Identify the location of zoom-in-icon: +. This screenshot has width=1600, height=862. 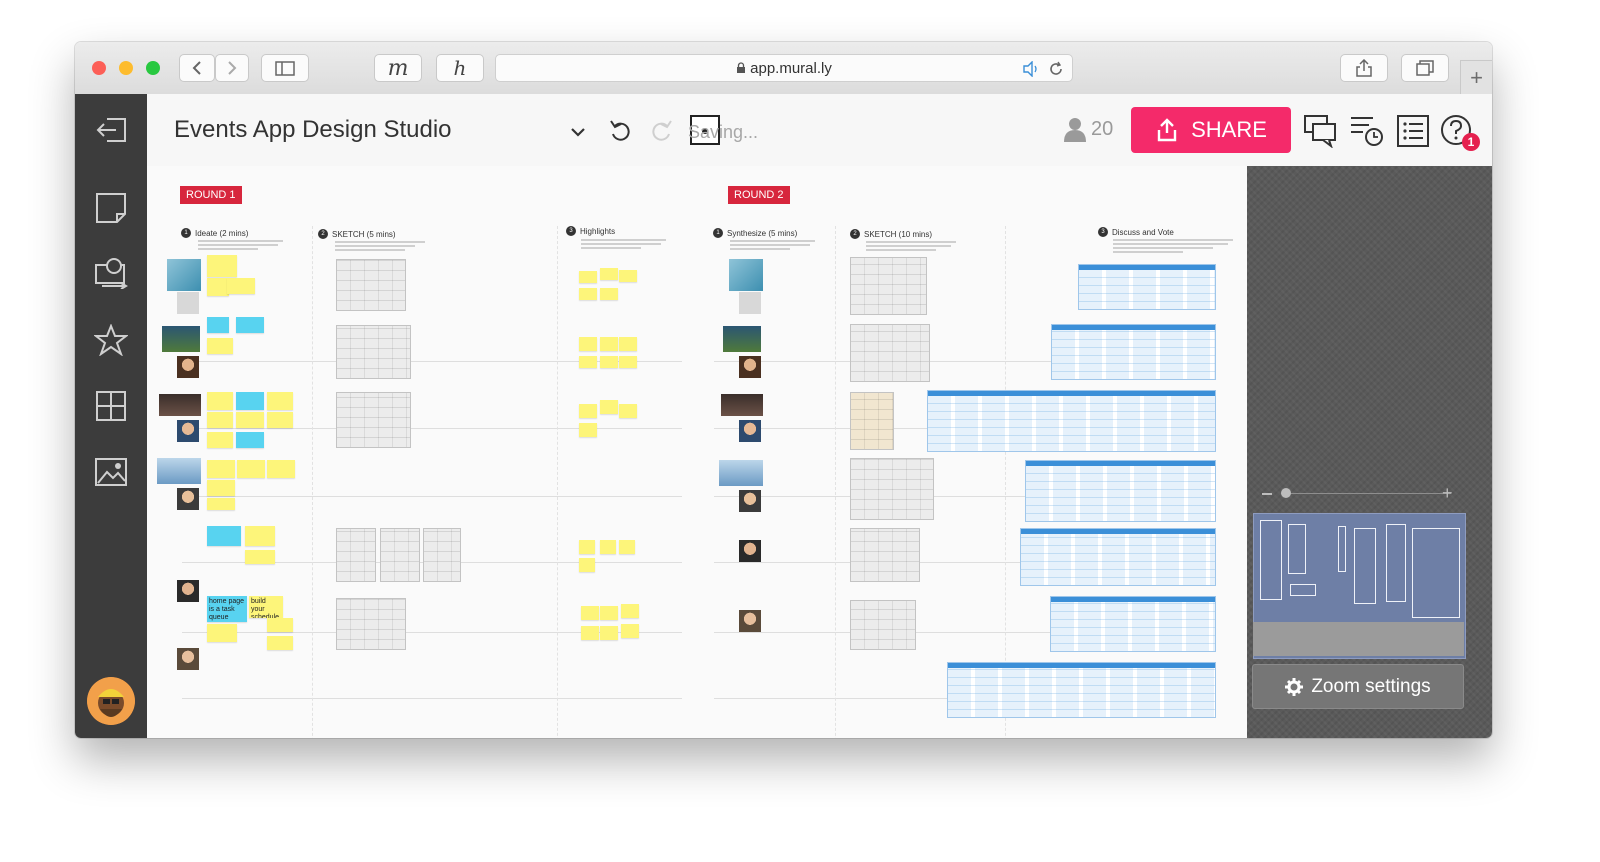
(1447, 493).